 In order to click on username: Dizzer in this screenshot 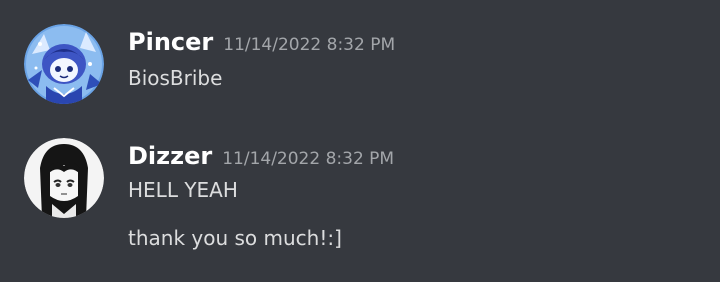, I will do `click(170, 156)`.